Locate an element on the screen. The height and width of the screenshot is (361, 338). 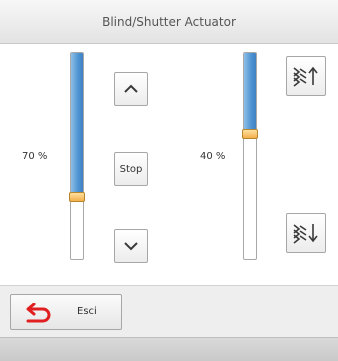
slats-up-icon is located at coordinates (305, 76).